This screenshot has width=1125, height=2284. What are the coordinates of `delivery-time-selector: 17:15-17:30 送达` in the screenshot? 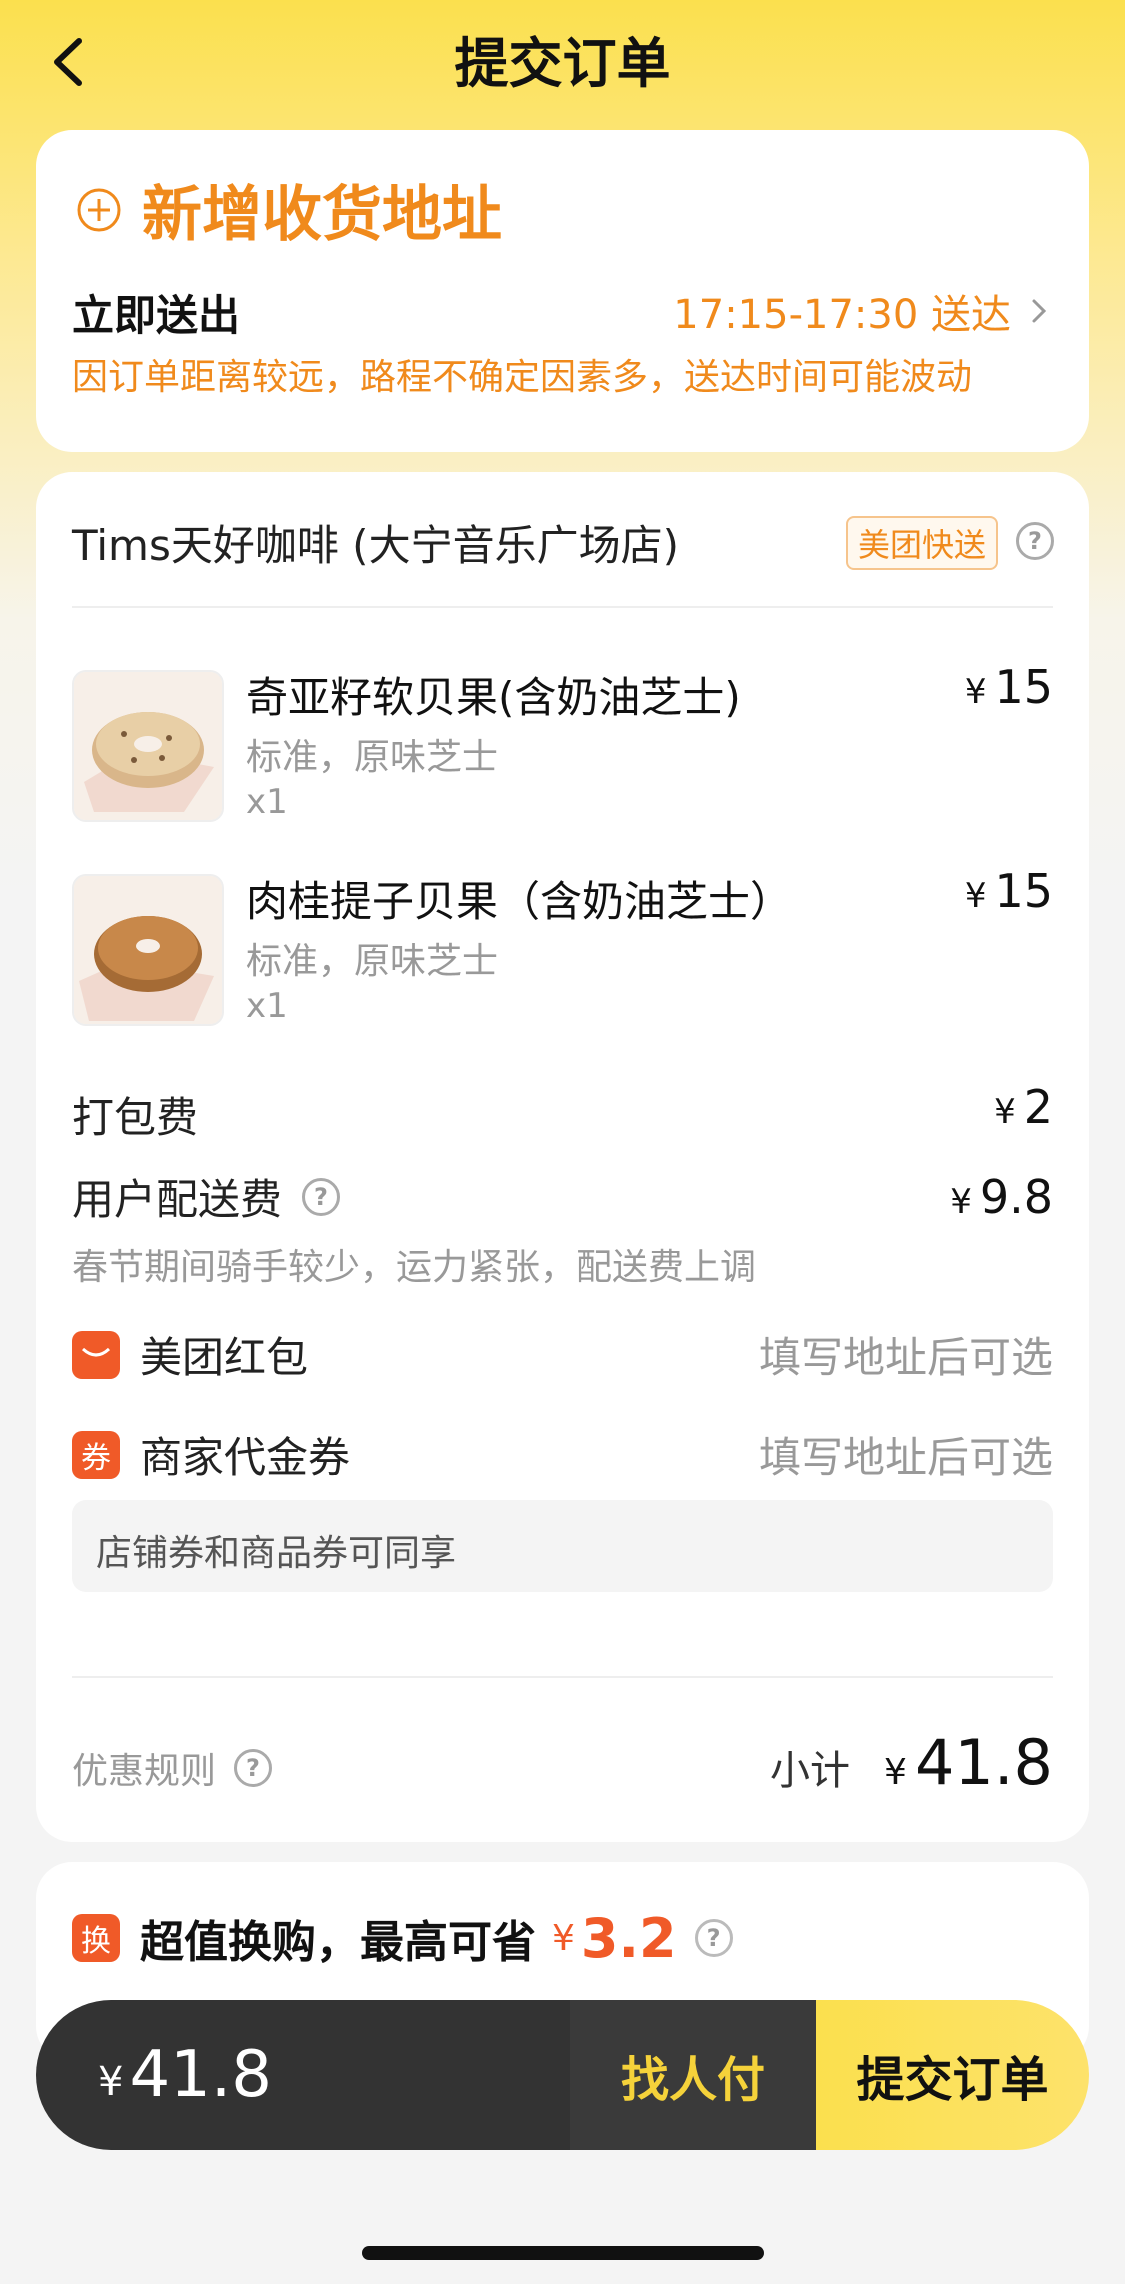 It's located at (861, 311).